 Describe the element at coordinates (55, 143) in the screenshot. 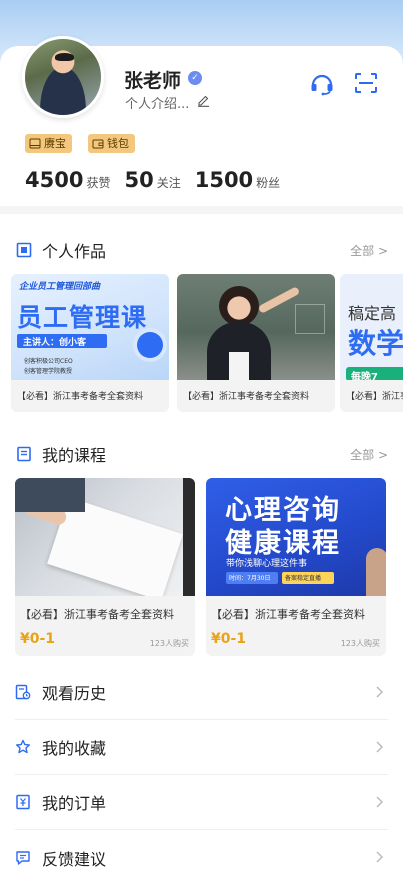

I see `badge-label: 赓宝` at that location.